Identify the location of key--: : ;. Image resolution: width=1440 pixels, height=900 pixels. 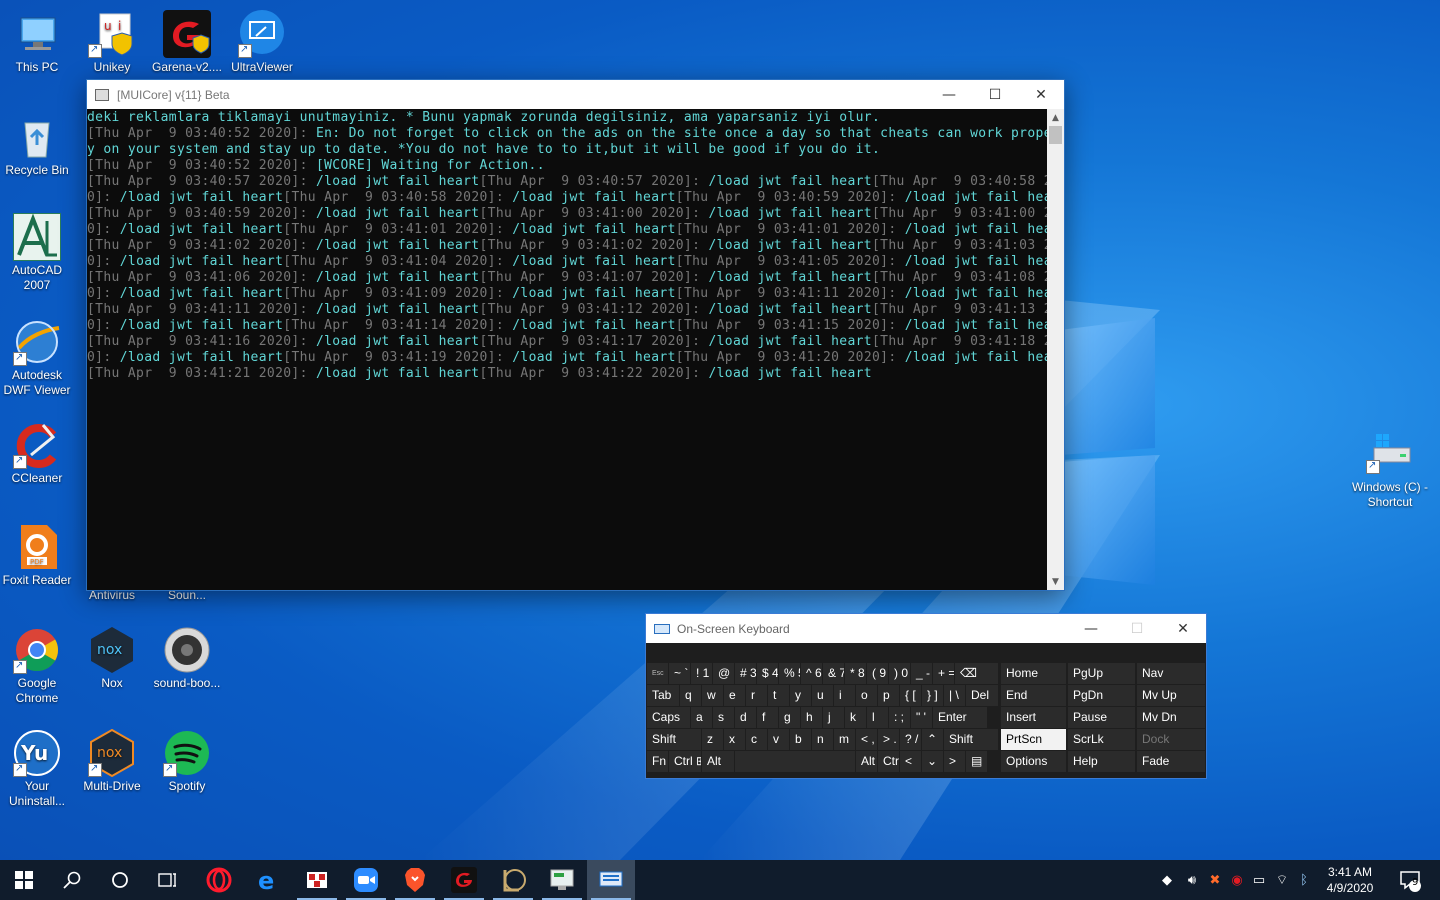
(899, 717).